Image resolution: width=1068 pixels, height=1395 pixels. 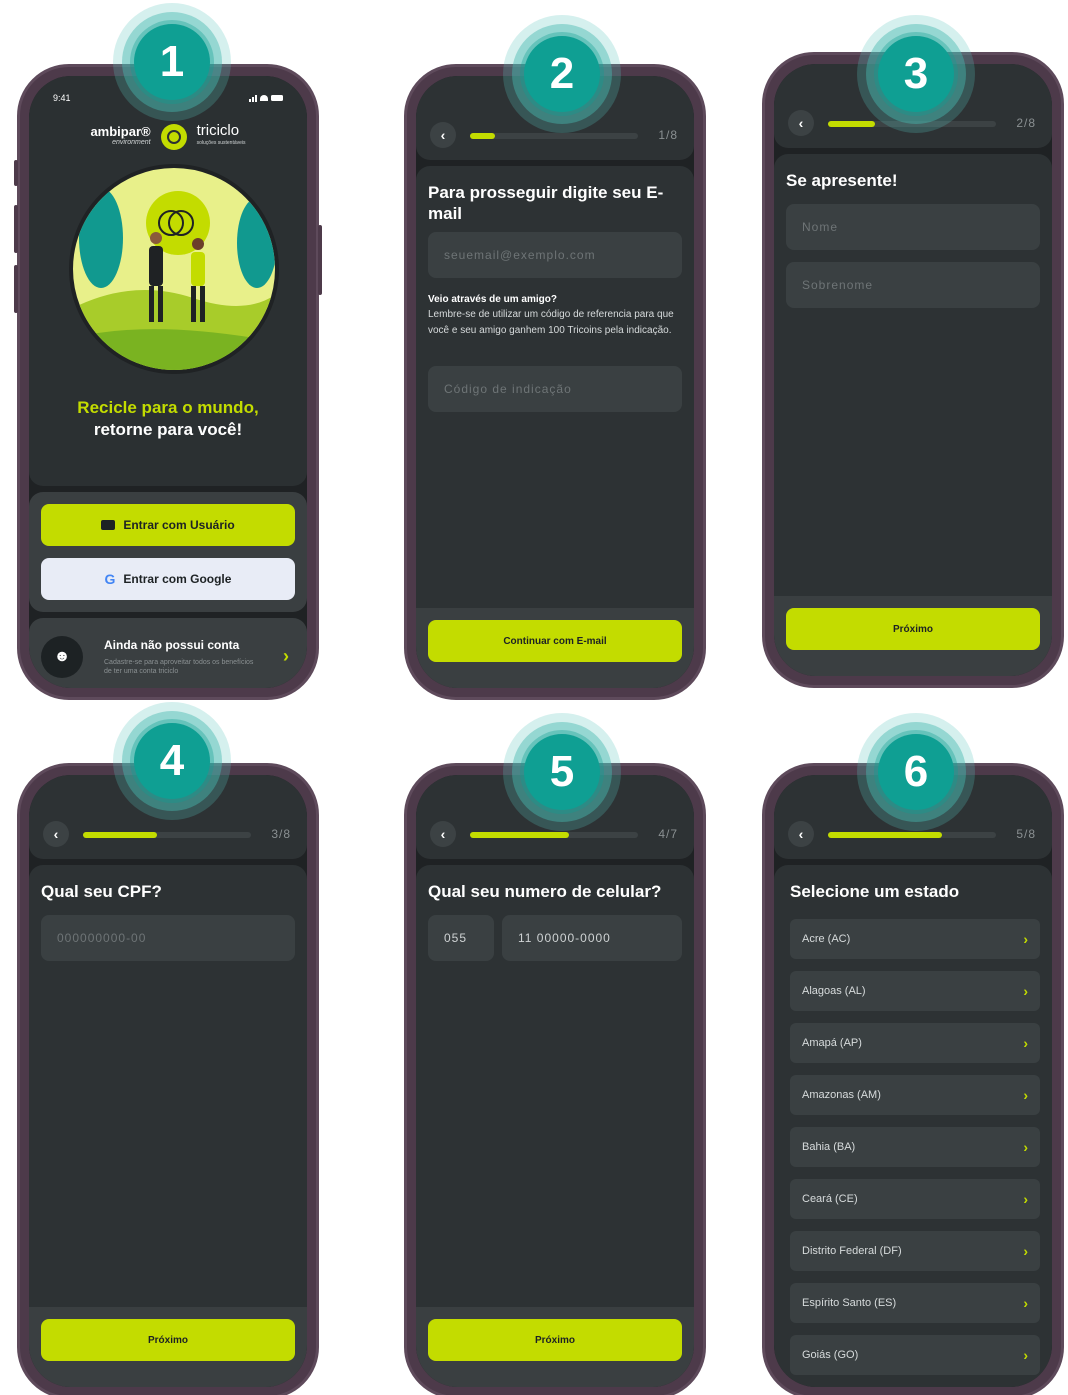 What do you see at coordinates (830, 1355) in the screenshot?
I see `state-option-label: Goiás (GO)` at bounding box center [830, 1355].